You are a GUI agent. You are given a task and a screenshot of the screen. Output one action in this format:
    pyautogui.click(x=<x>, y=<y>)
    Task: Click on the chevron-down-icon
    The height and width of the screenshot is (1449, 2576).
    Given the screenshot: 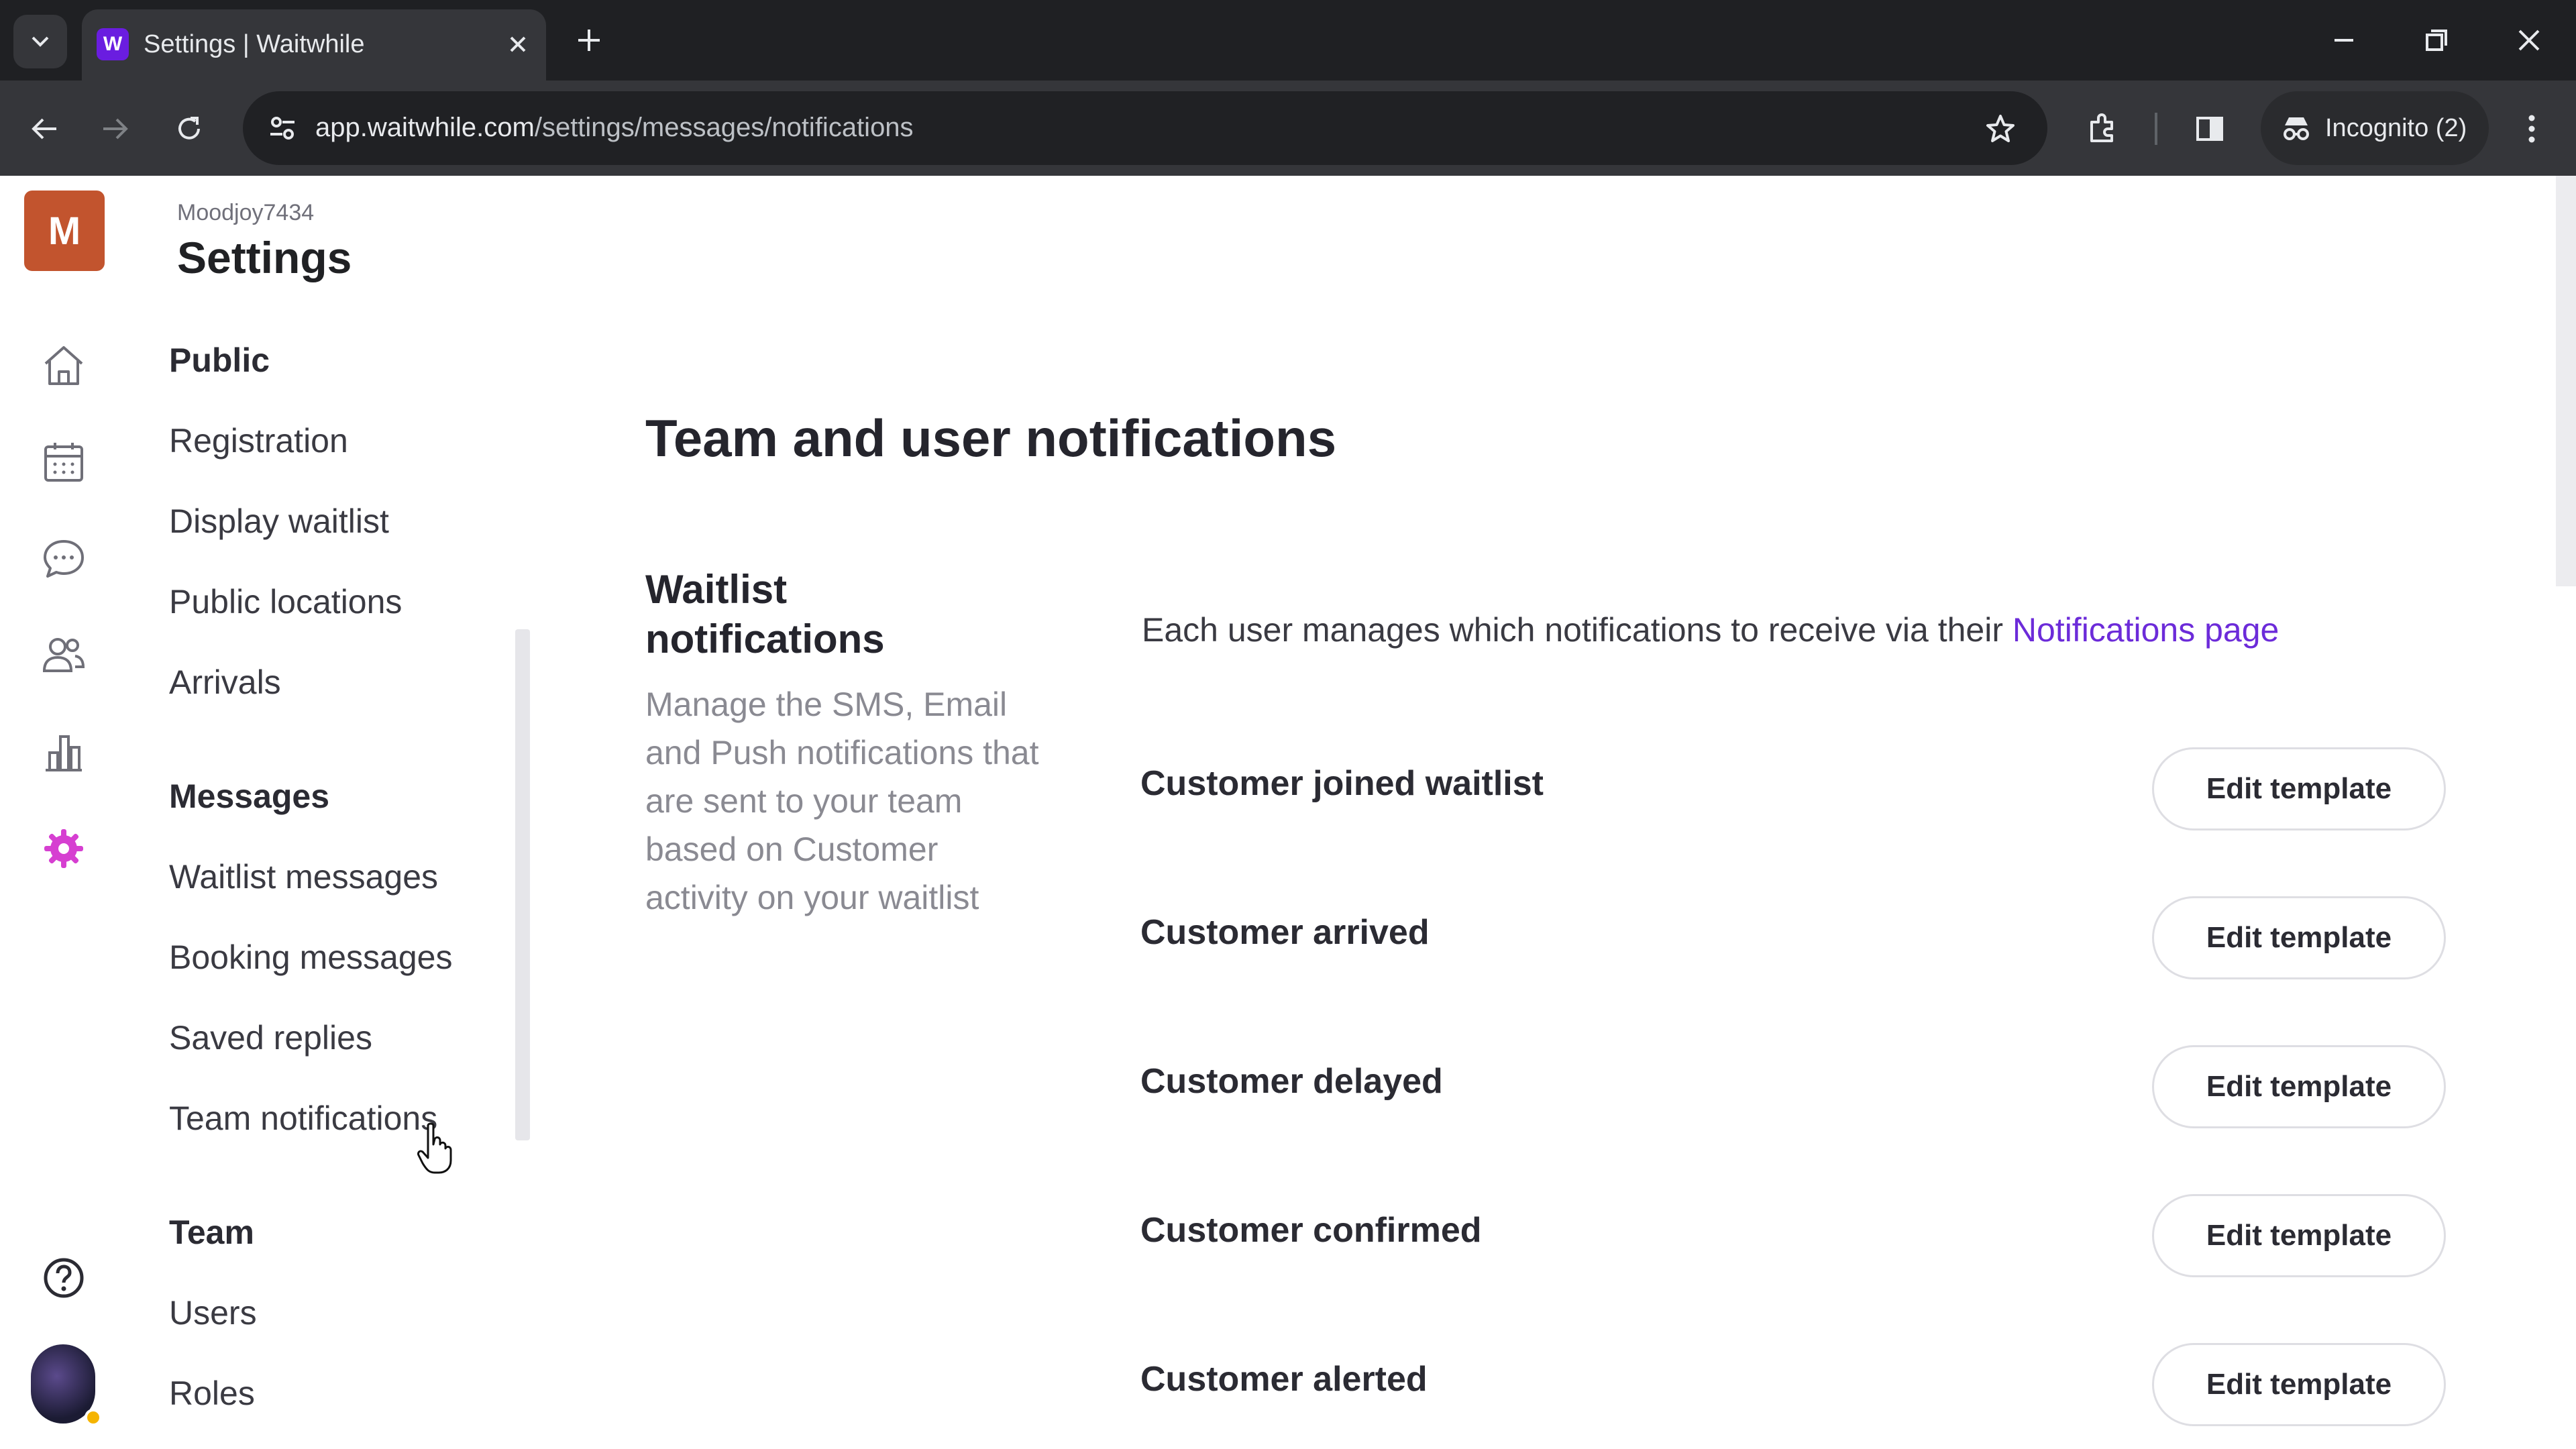 What is the action you would take?
    pyautogui.click(x=40, y=41)
    